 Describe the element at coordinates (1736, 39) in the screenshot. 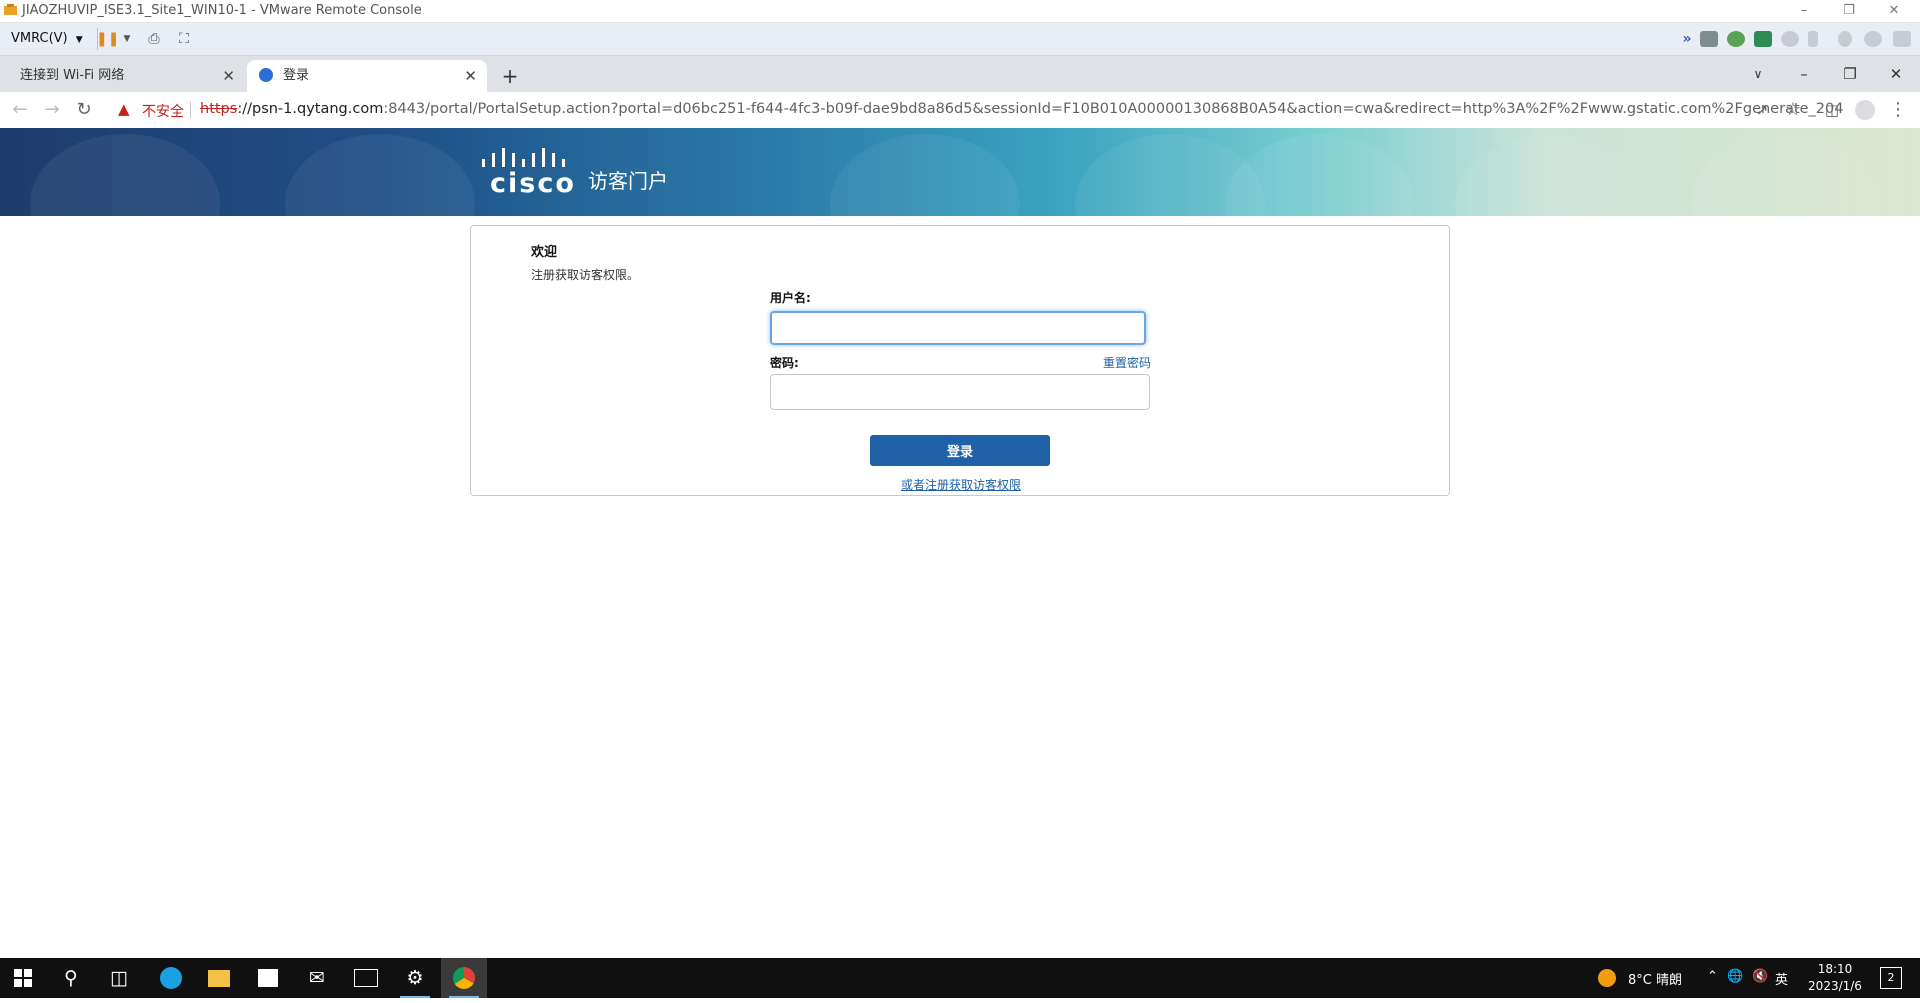

I see `network-adapter-icon` at that location.